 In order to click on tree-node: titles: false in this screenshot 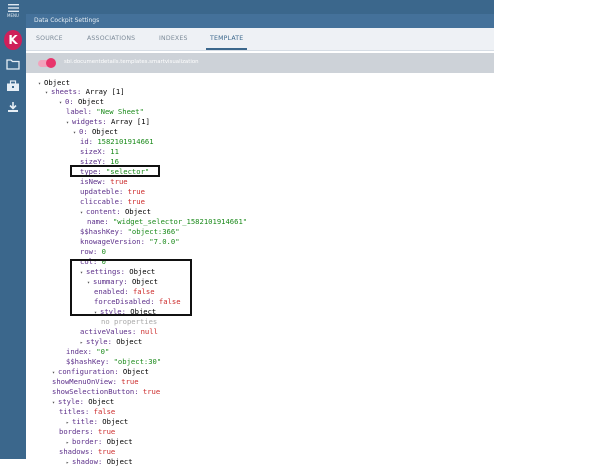, I will do `click(87, 411)`.